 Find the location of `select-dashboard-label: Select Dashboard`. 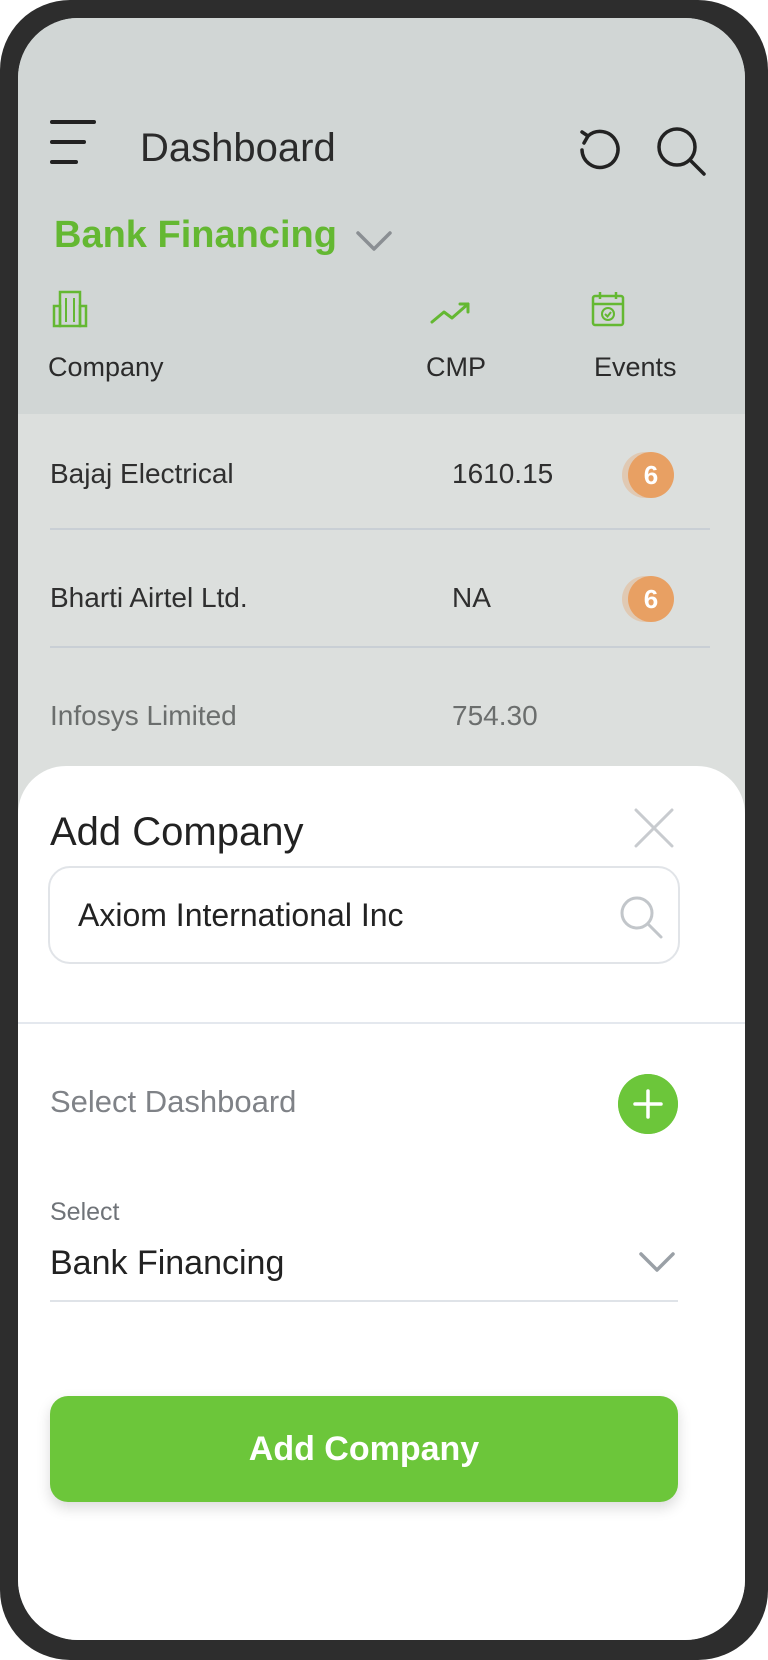

select-dashboard-label: Select Dashboard is located at coordinates (173, 1101).